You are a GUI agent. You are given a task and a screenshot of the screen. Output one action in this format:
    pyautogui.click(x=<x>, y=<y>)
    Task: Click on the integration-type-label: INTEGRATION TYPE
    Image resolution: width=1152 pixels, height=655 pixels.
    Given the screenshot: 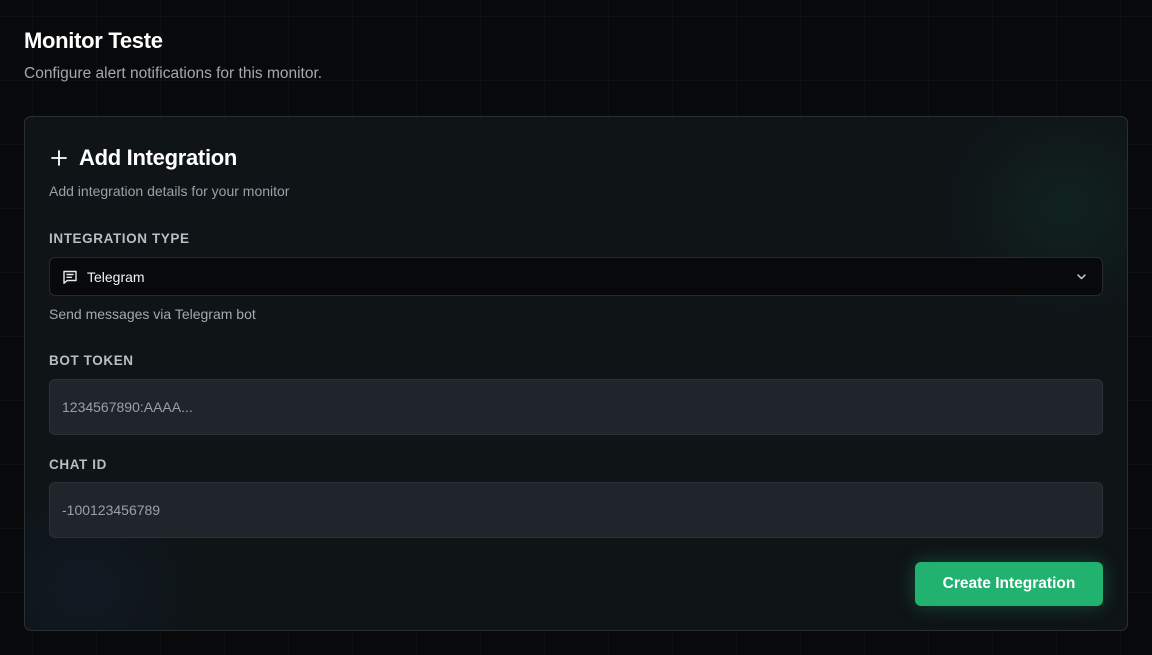 What is the action you would take?
    pyautogui.click(x=119, y=238)
    